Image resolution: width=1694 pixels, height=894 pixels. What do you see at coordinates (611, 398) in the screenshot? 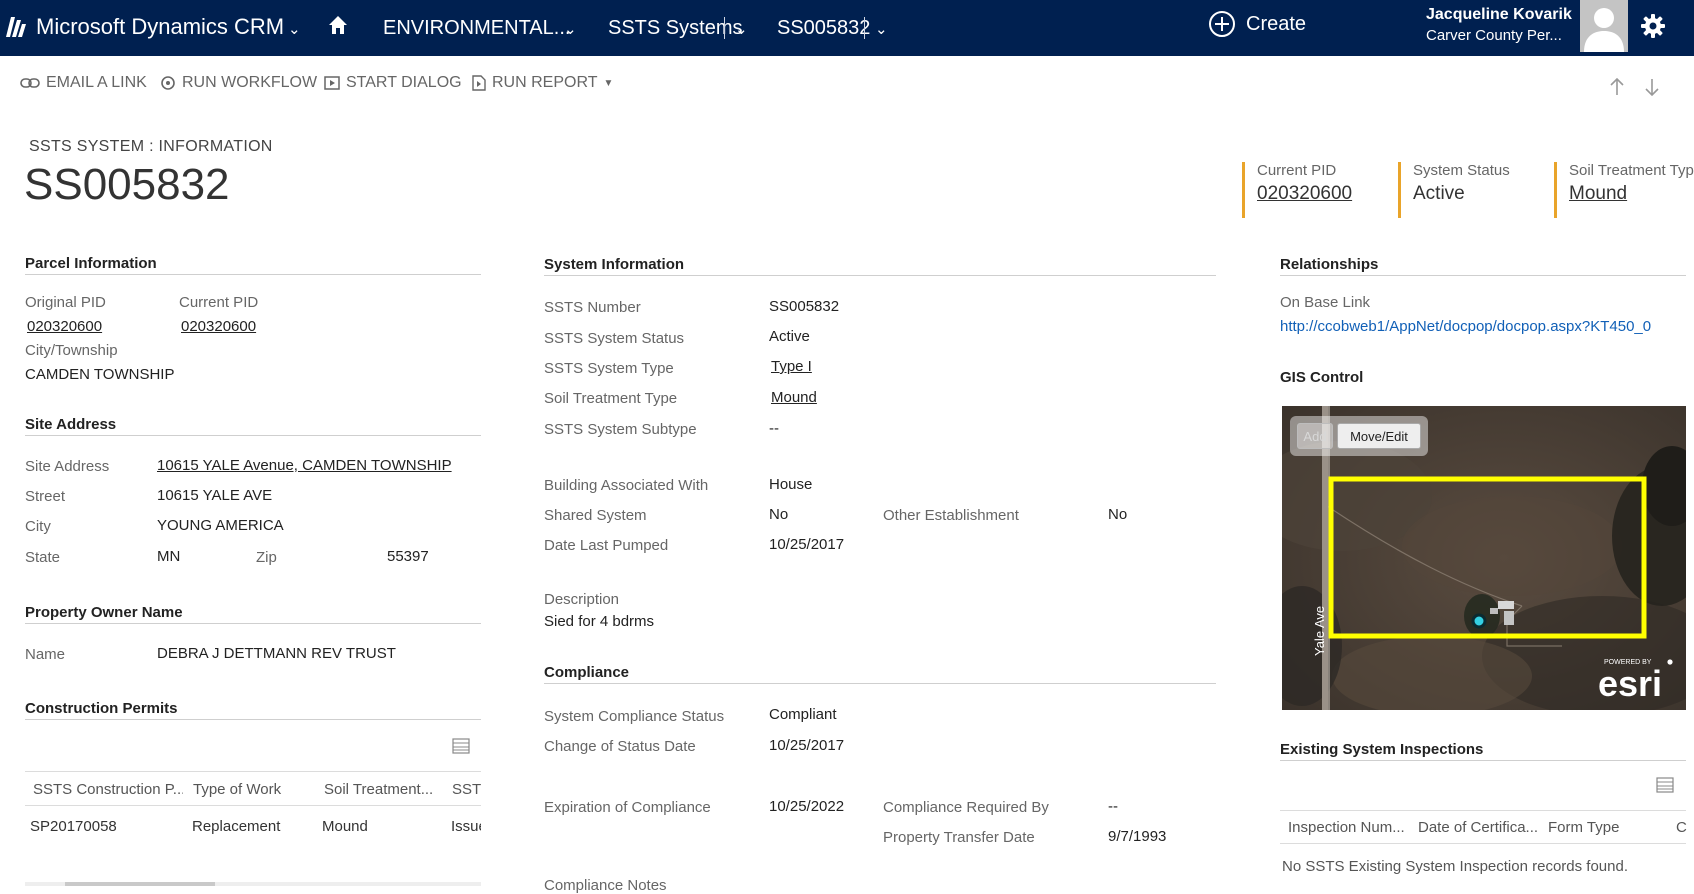
I see `soil-treatment-label: Soil Treatment Type` at bounding box center [611, 398].